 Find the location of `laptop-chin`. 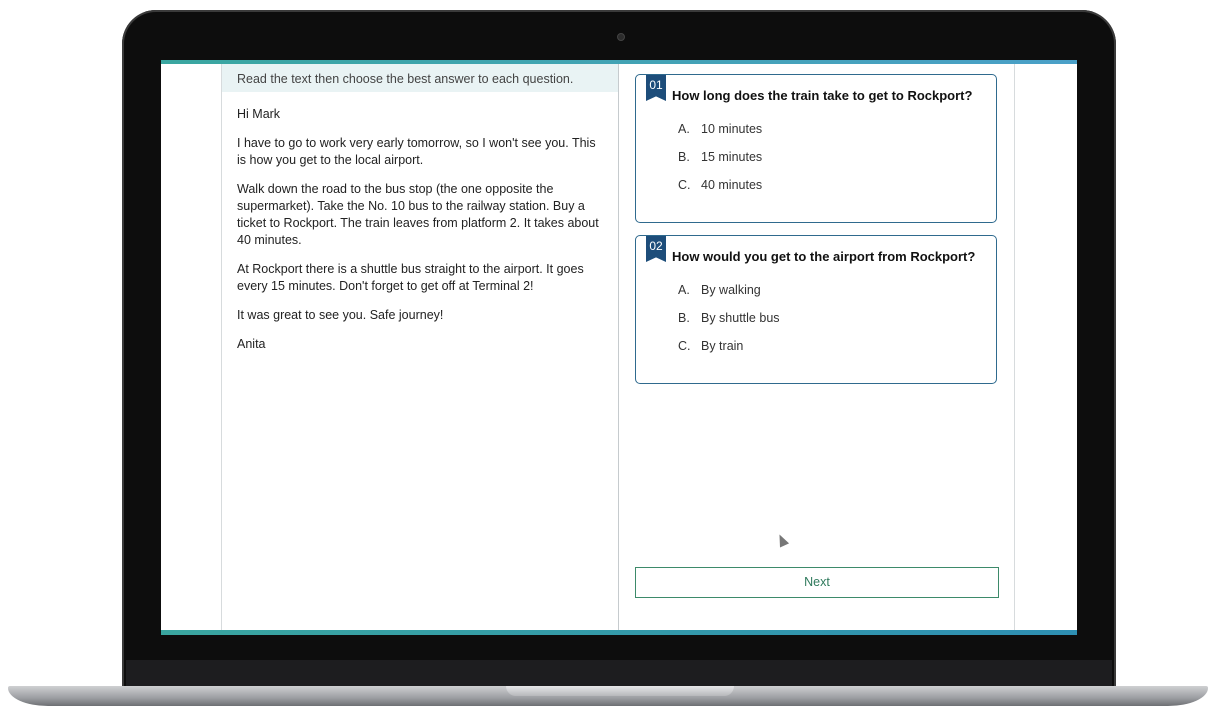

laptop-chin is located at coordinates (619, 673).